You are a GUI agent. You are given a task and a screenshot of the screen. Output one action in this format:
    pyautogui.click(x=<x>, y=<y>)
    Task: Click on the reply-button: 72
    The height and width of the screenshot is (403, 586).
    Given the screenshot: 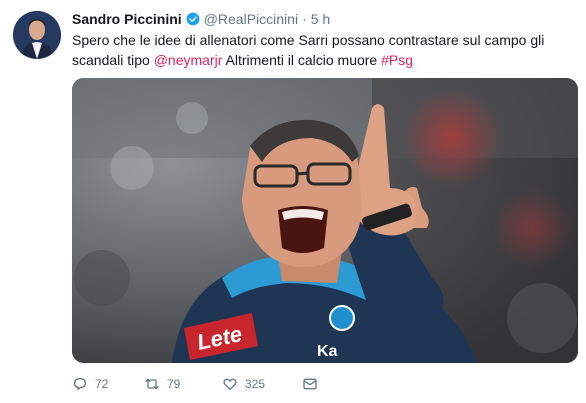 What is the action you would take?
    pyautogui.click(x=108, y=384)
    